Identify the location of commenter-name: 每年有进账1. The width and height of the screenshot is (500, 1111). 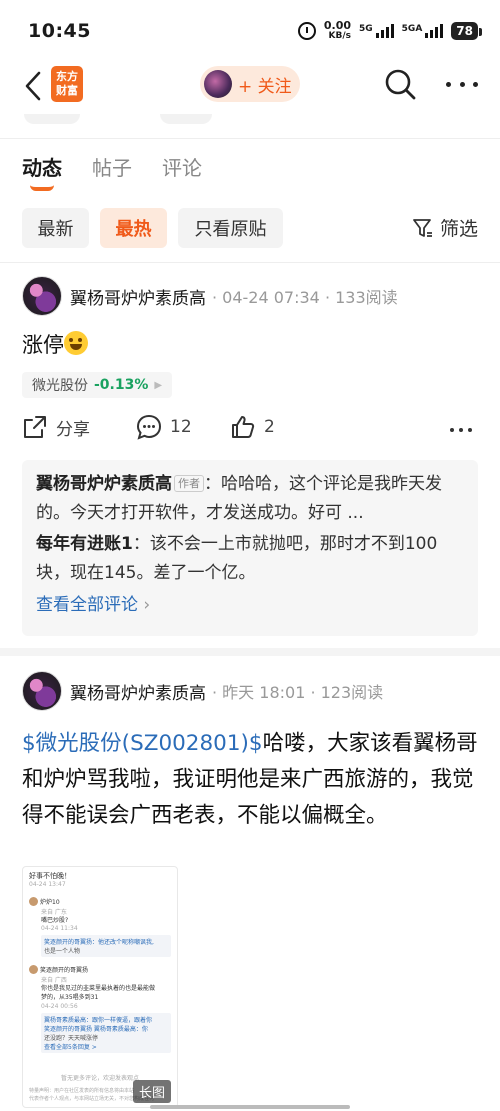
(84, 544).